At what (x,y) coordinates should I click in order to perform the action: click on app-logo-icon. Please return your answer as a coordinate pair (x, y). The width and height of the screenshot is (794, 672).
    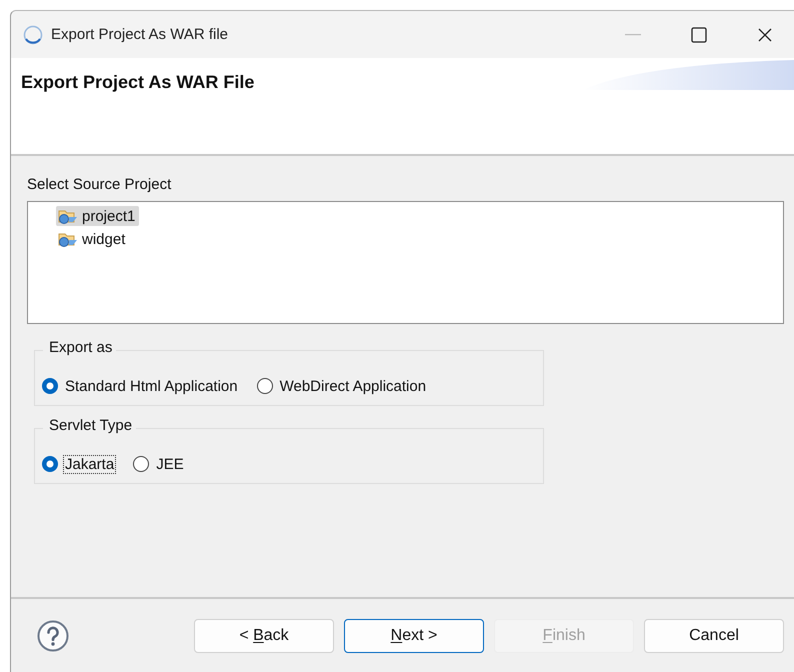
    Looking at the image, I should click on (33, 34).